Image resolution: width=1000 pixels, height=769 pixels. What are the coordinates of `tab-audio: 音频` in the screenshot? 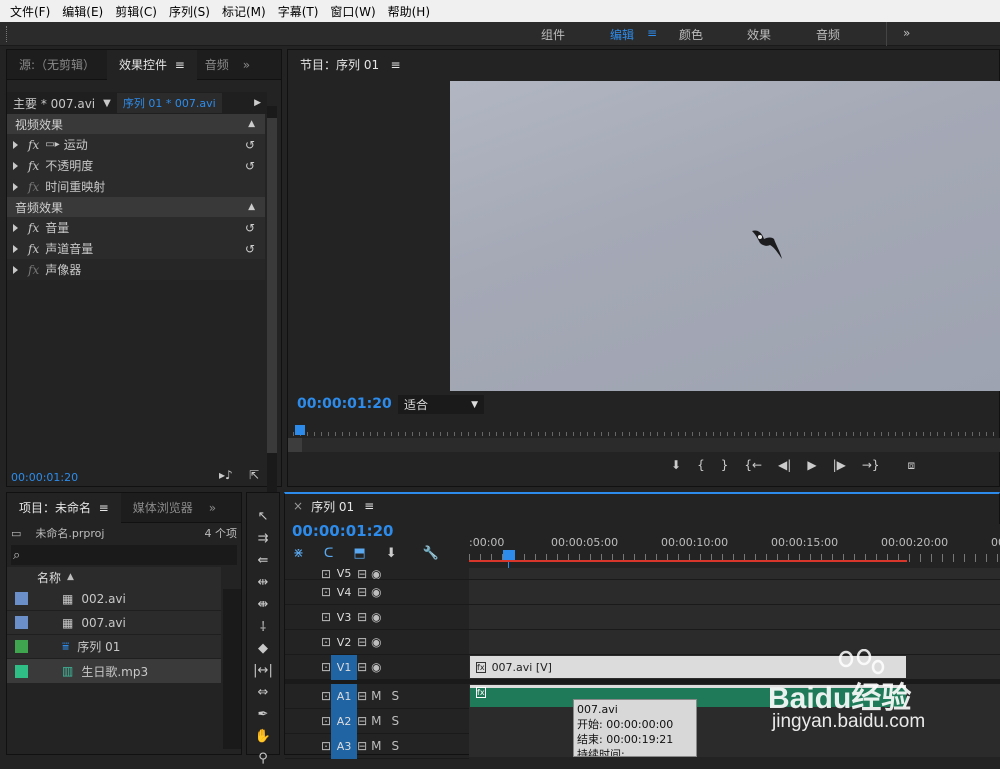 It's located at (217, 65).